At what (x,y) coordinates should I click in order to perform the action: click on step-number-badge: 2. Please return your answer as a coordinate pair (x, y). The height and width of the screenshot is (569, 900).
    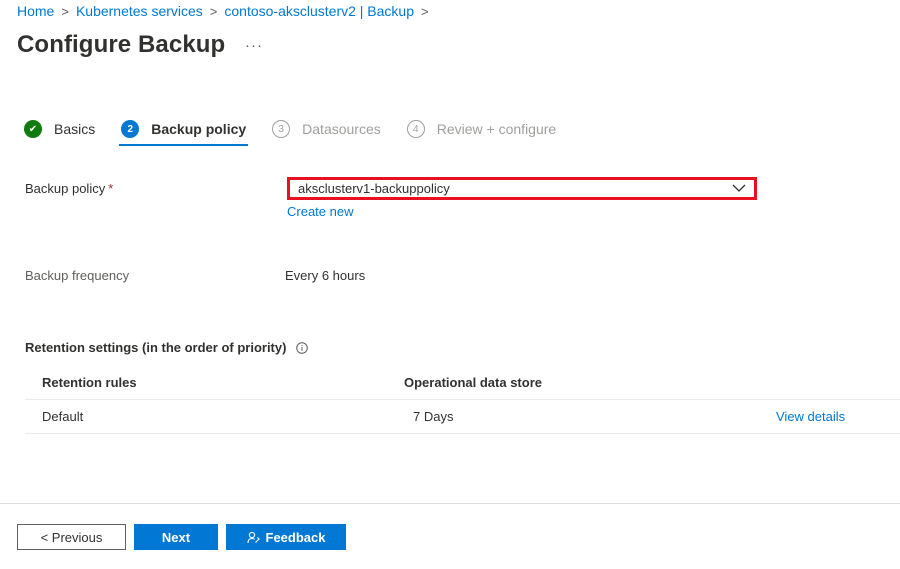
    Looking at the image, I should click on (130, 129).